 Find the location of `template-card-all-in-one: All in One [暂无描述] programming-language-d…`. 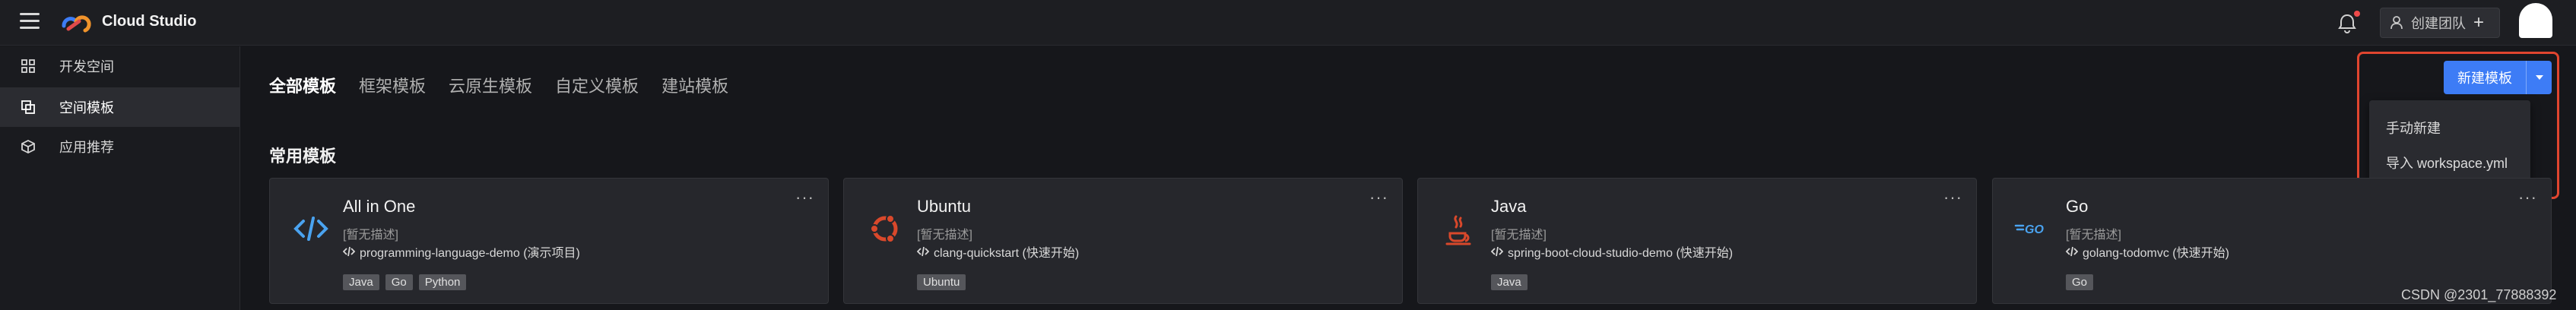

template-card-all-in-one: All in One [暂无描述] programming-language-d… is located at coordinates (549, 241).